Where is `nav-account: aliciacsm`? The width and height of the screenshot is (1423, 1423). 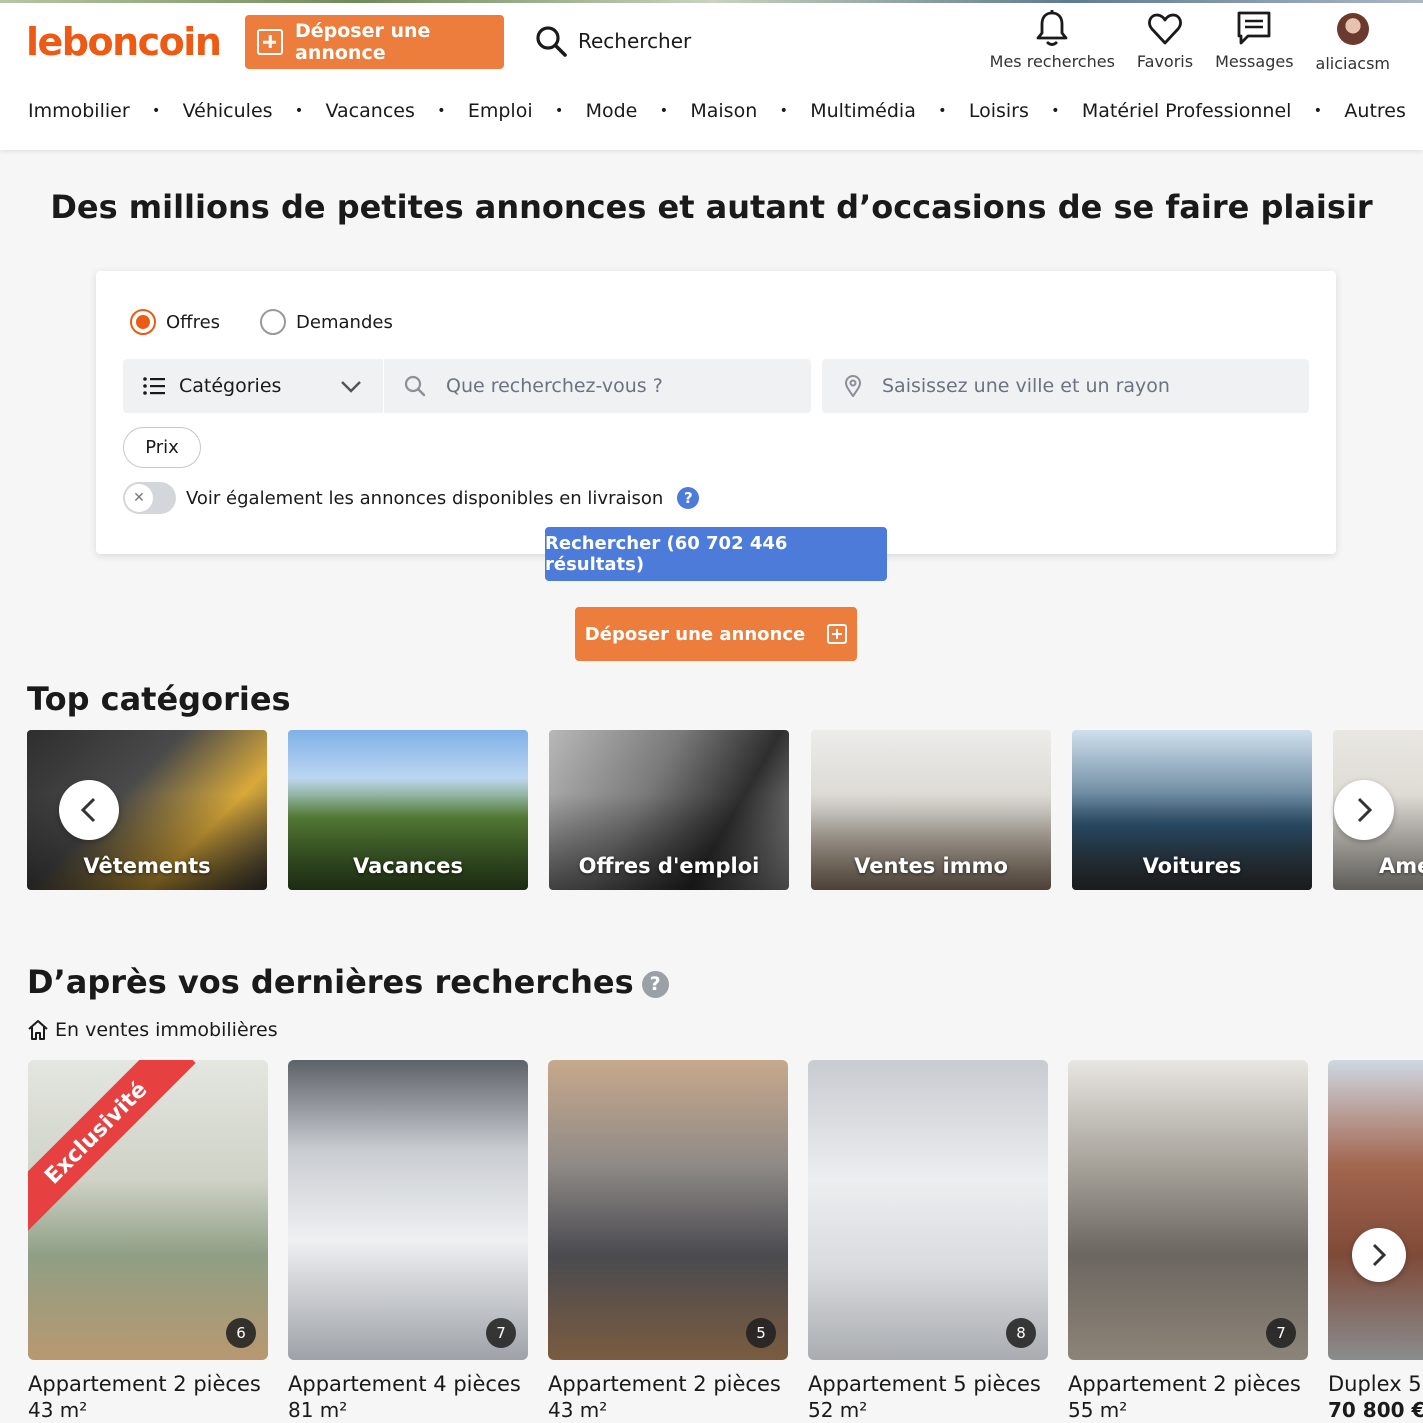 nav-account: aliciacsm is located at coordinates (1353, 41).